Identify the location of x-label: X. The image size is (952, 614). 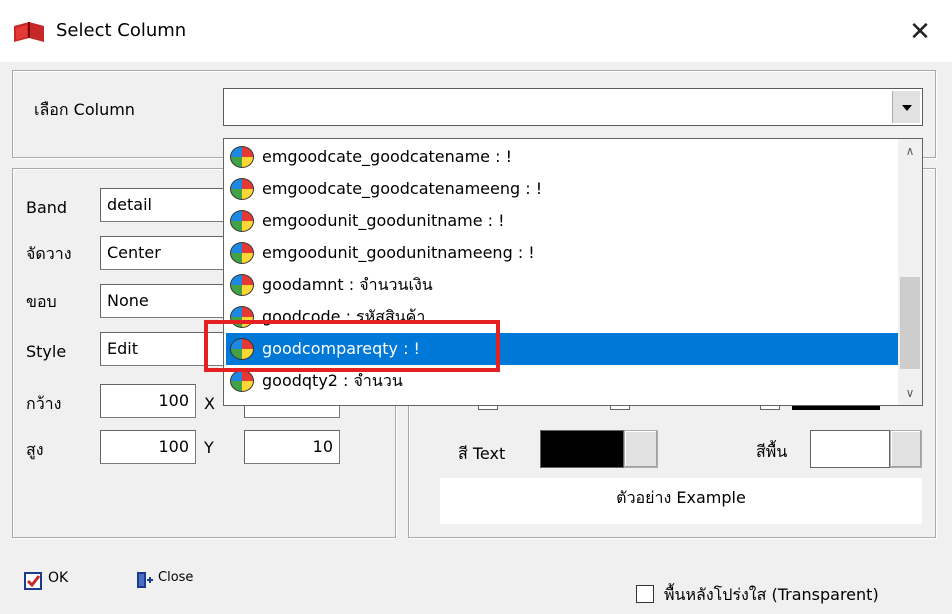
(209, 403).